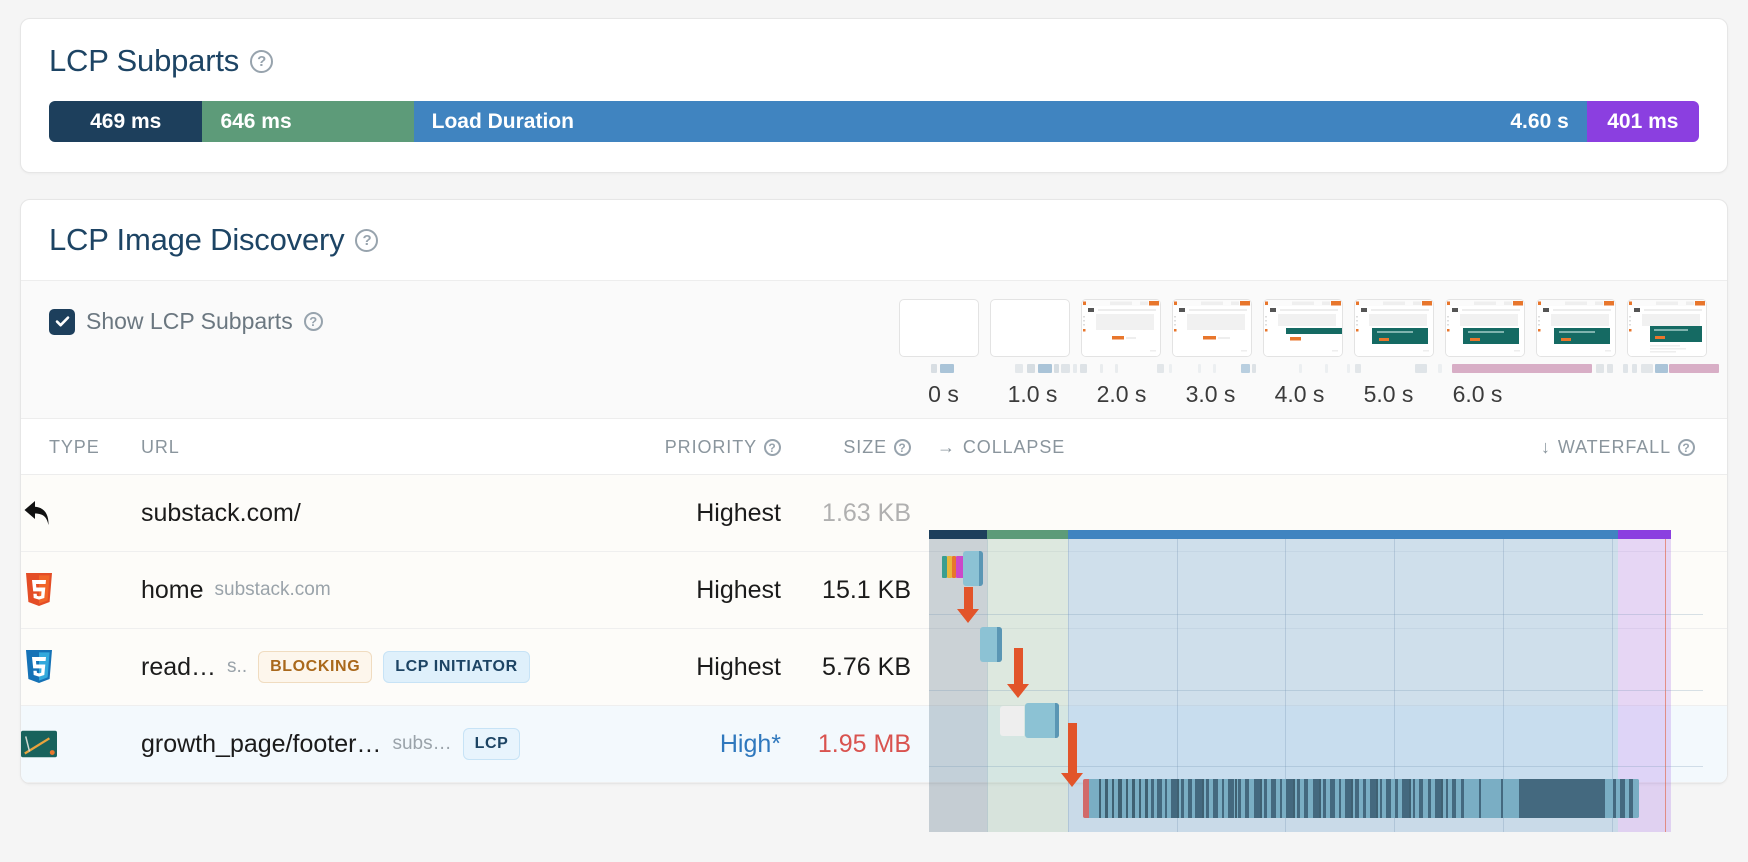 The height and width of the screenshot is (862, 1748). I want to click on filmstrip-time-axis: 0 s 1.0 s 2.0 s 3.0 s 4.0 s 5.0 s 6.0 s, so click(1299, 394).